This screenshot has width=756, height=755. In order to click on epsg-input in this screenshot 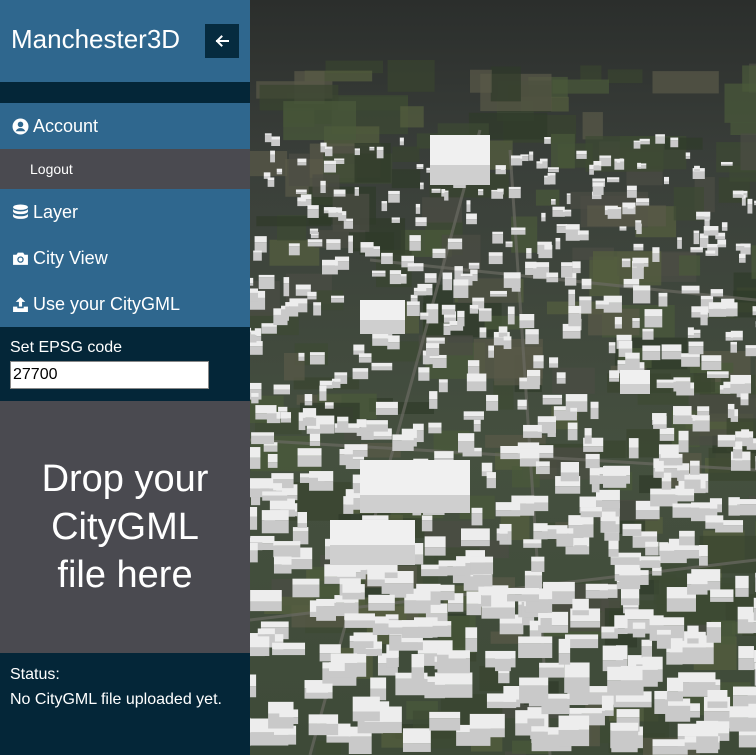, I will do `click(109, 375)`.